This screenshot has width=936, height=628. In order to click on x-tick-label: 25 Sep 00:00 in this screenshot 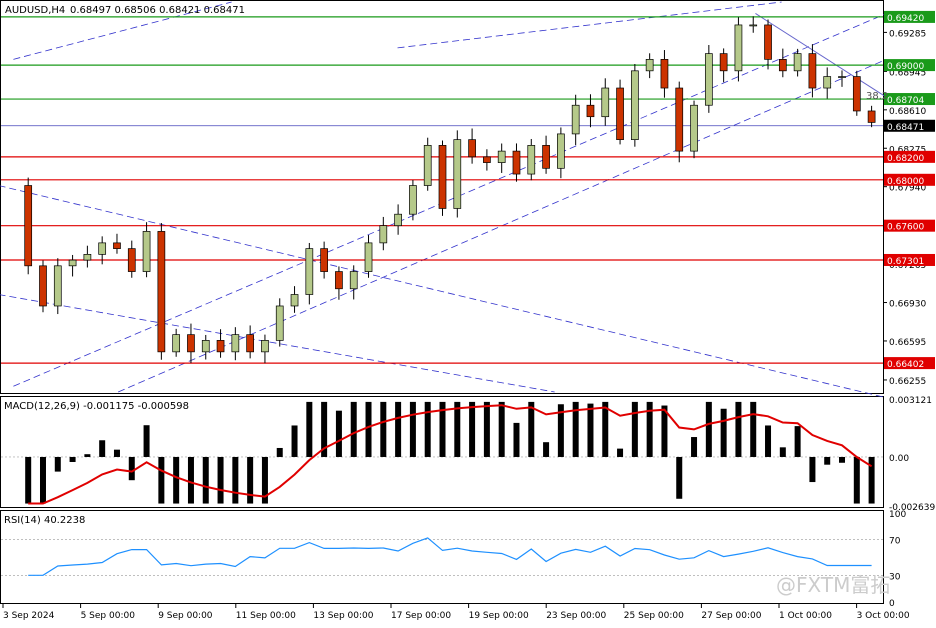, I will do `click(654, 616)`.